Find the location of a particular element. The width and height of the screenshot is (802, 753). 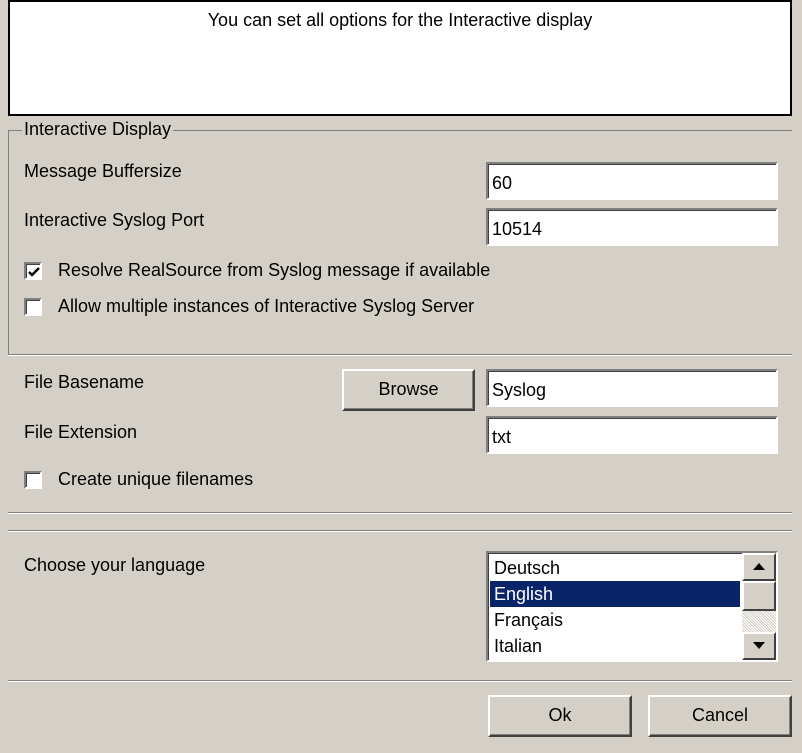

language-option-selected: English is located at coordinates (615, 594).